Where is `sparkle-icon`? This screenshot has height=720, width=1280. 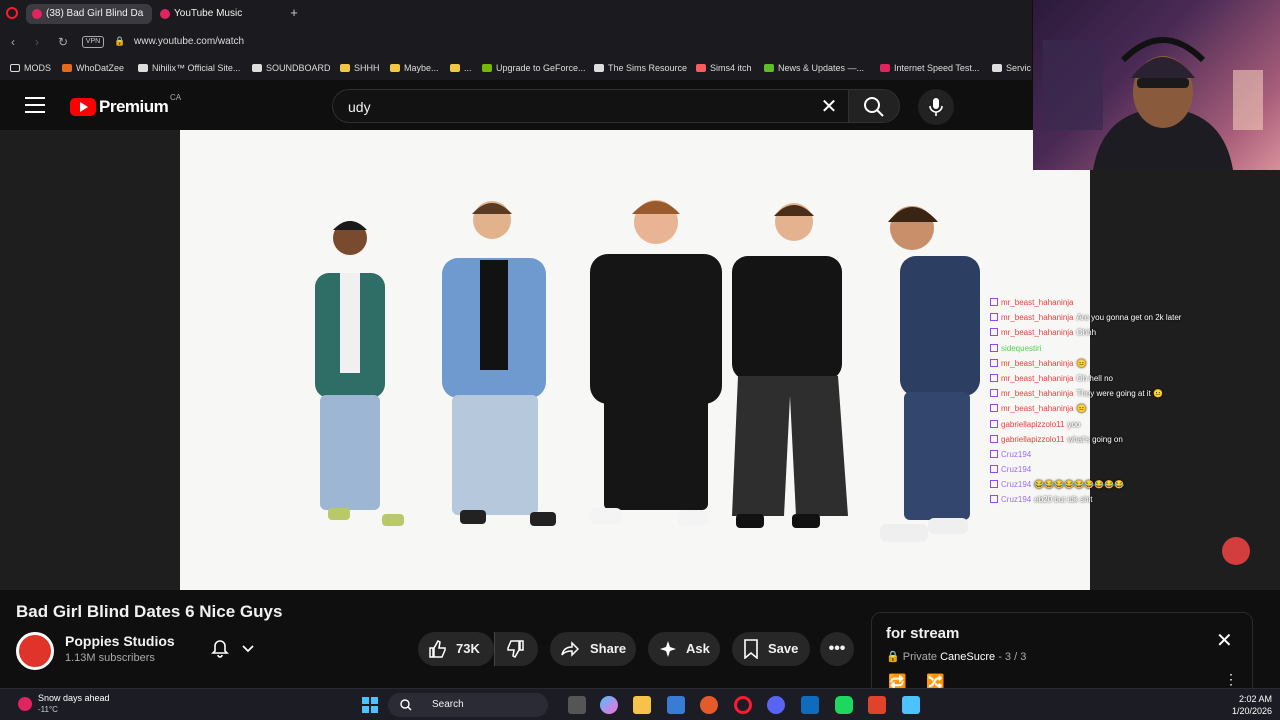 sparkle-icon is located at coordinates (668, 649).